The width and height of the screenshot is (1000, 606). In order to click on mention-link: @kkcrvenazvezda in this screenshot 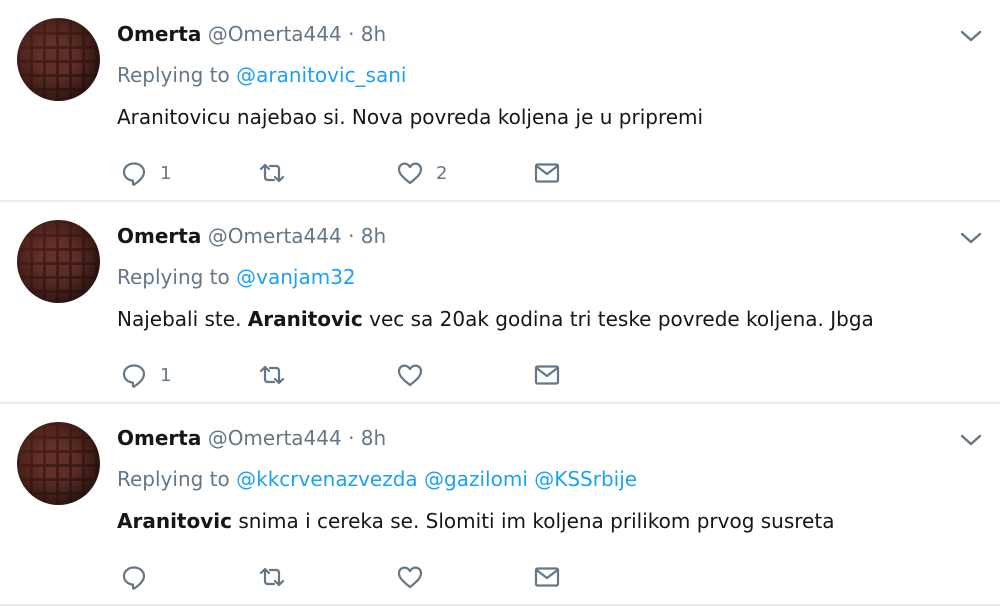, I will do `click(327, 479)`.